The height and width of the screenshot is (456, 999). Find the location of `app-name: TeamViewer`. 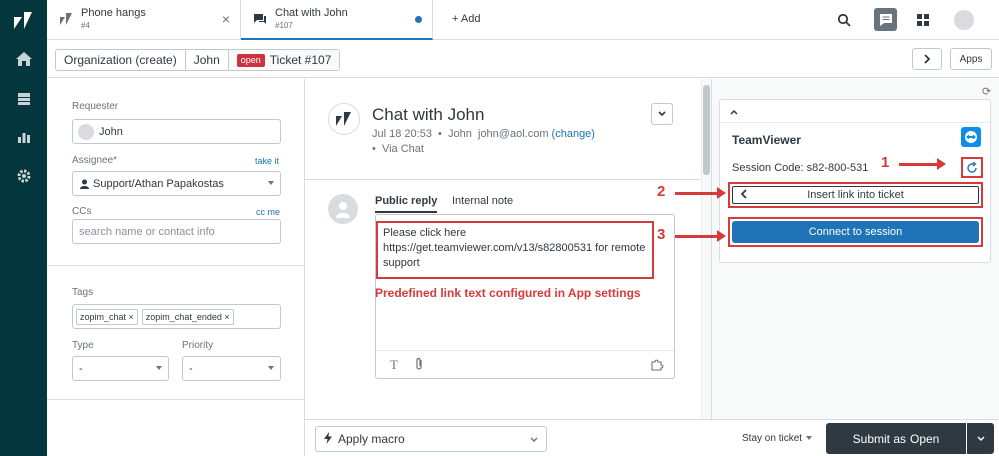

app-name: TeamViewer is located at coordinates (766, 140).